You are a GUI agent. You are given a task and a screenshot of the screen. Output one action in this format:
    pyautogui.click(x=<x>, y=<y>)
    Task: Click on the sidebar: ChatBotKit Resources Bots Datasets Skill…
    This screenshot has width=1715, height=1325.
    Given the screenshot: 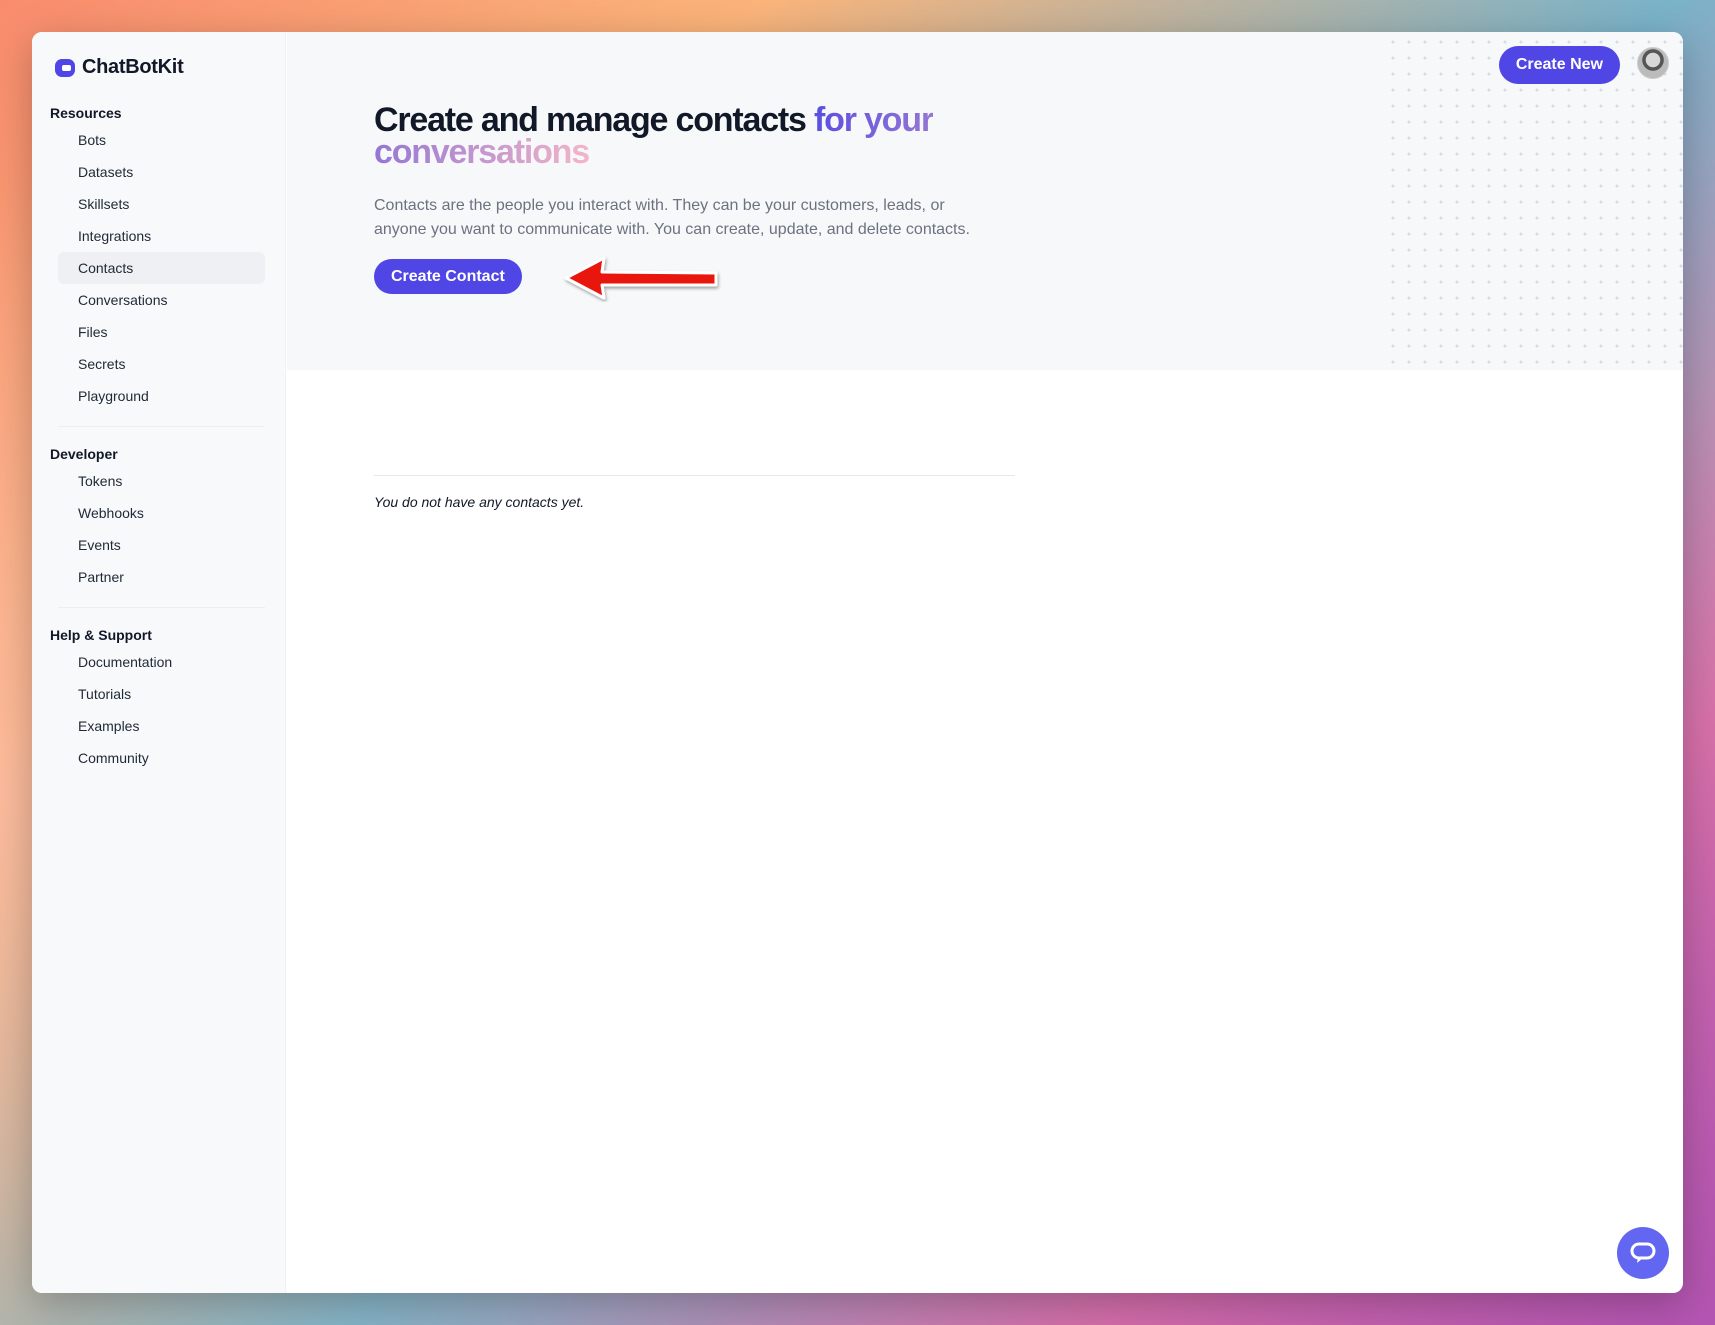 What is the action you would take?
    pyautogui.click(x=159, y=662)
    